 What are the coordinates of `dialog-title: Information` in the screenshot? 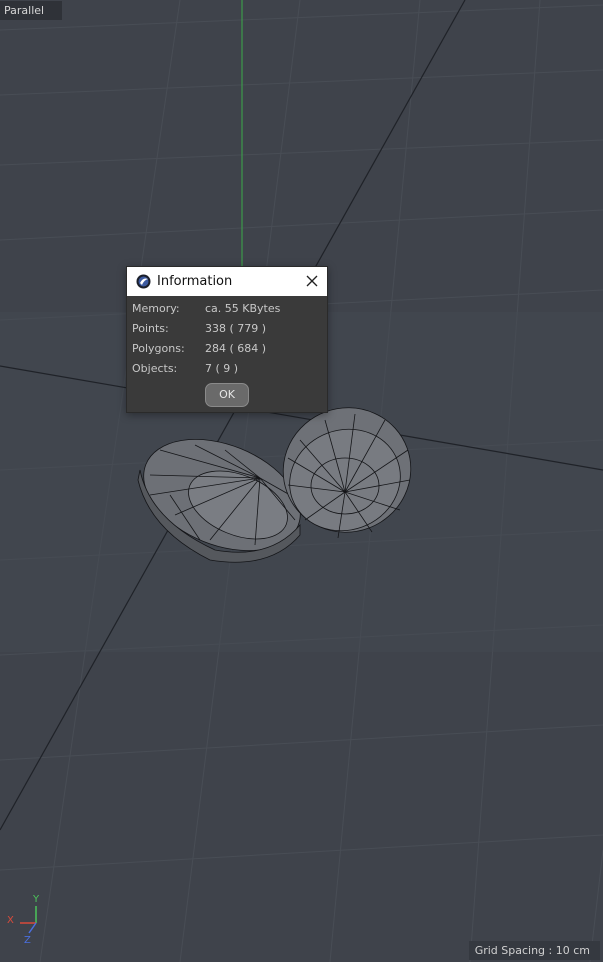 It's located at (195, 281).